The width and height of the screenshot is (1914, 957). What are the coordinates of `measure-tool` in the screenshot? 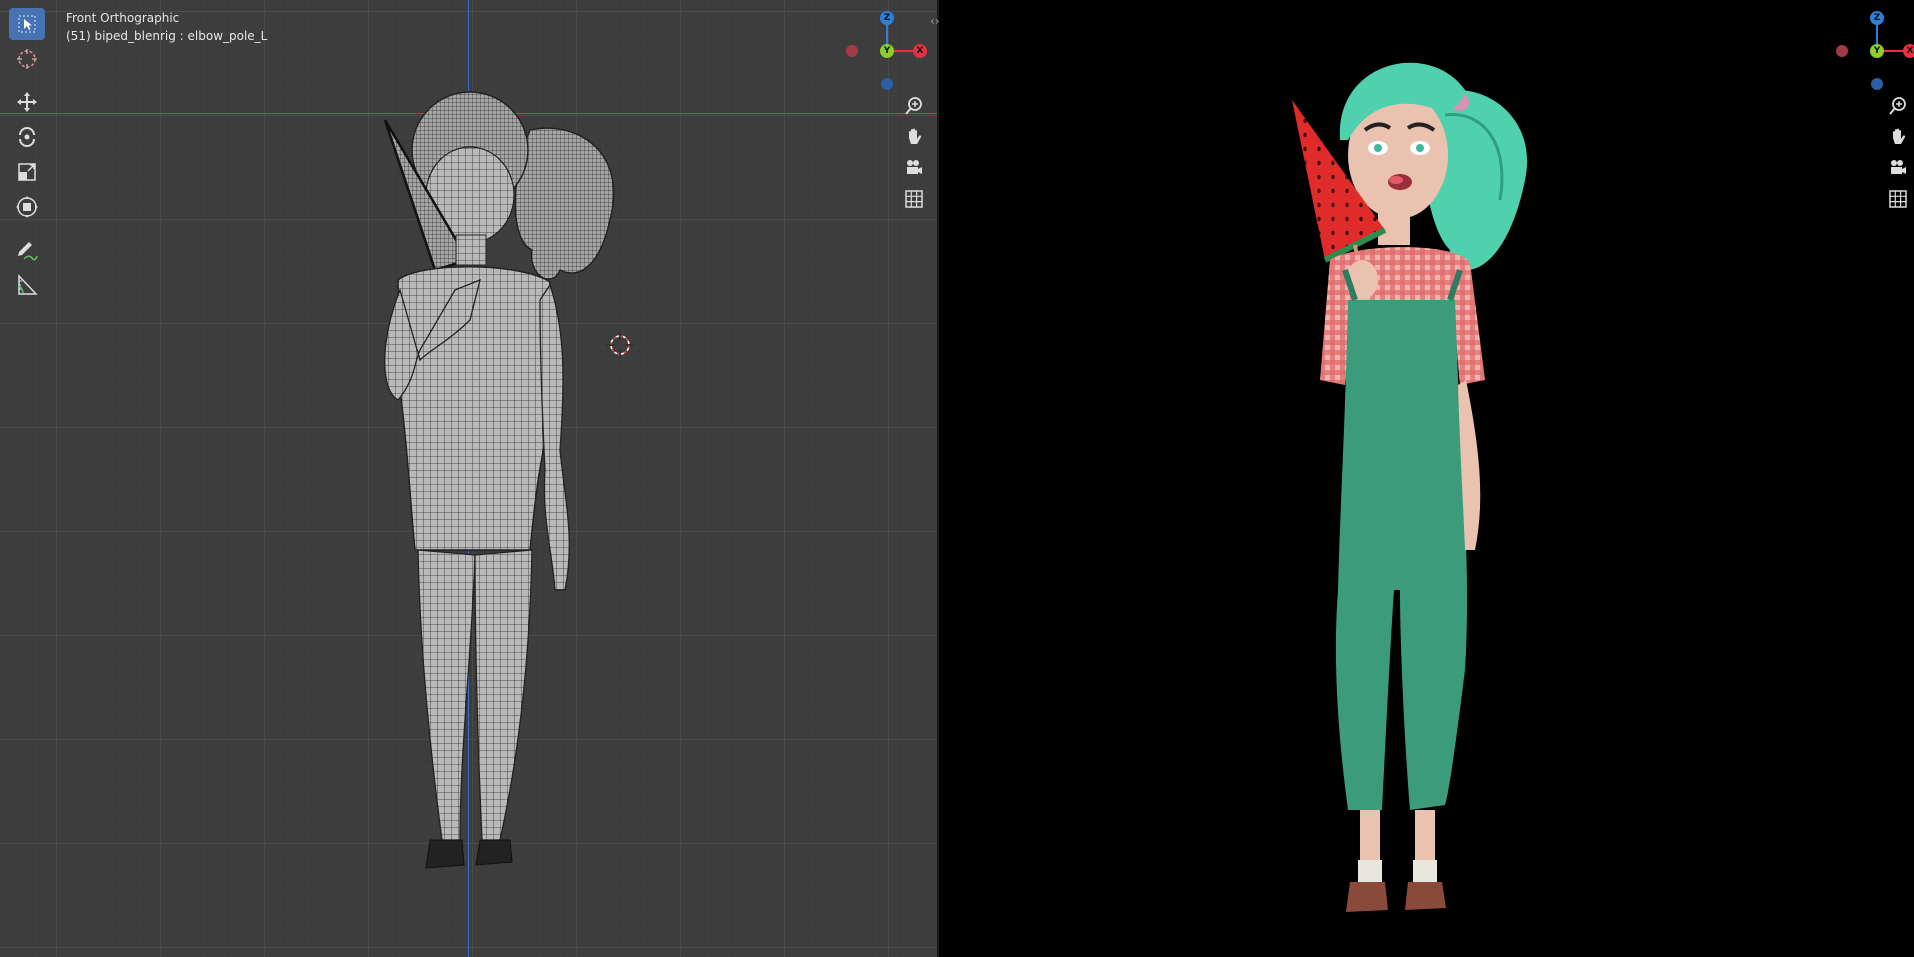 It's located at (27, 285).